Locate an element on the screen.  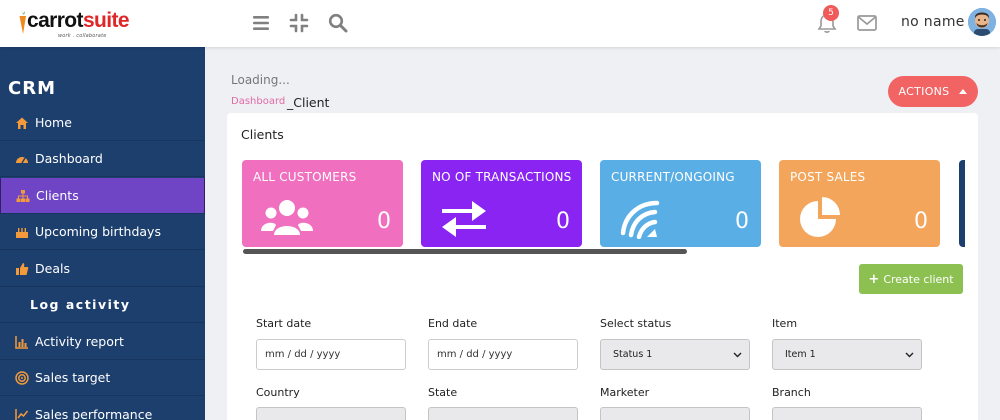
plus-icon: + is located at coordinates (874, 279).